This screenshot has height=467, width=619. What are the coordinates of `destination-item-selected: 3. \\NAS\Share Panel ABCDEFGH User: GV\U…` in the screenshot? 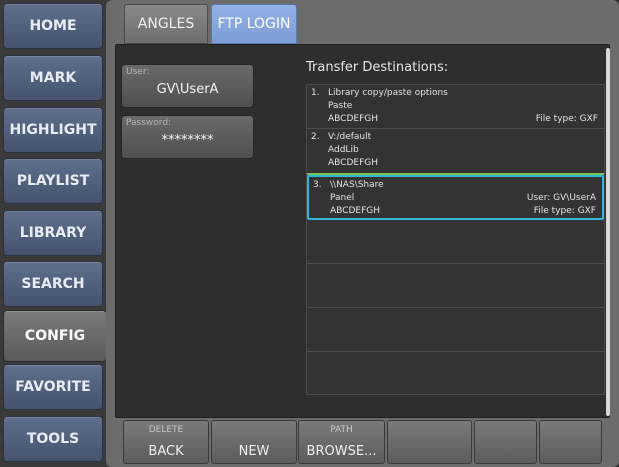 It's located at (455, 197).